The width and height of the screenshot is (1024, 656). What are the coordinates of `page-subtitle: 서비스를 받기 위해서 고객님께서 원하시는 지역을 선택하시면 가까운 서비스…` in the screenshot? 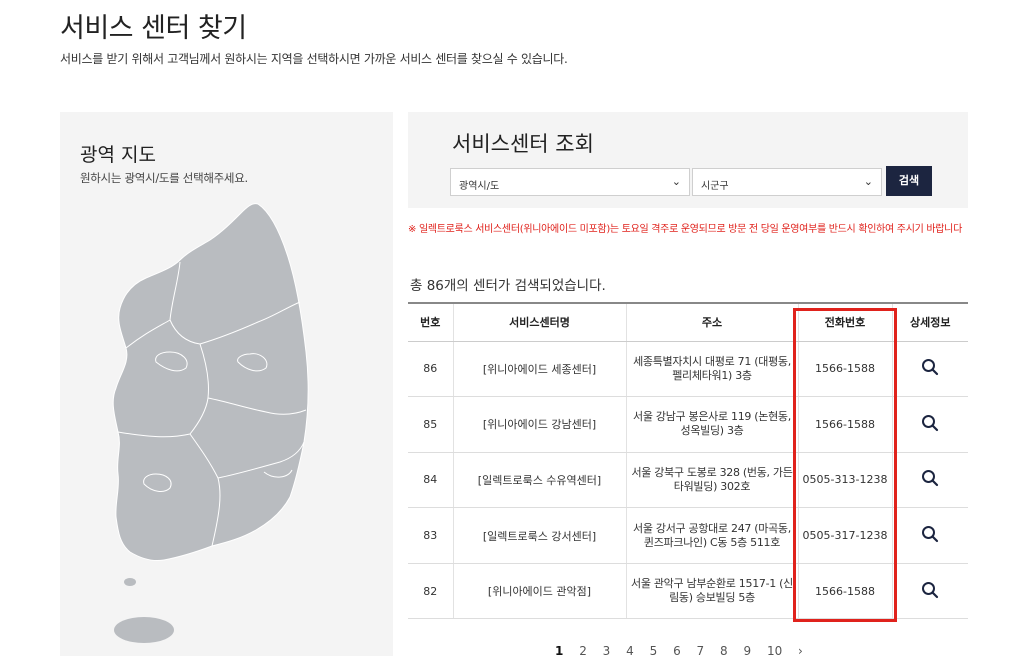 It's located at (314, 59).